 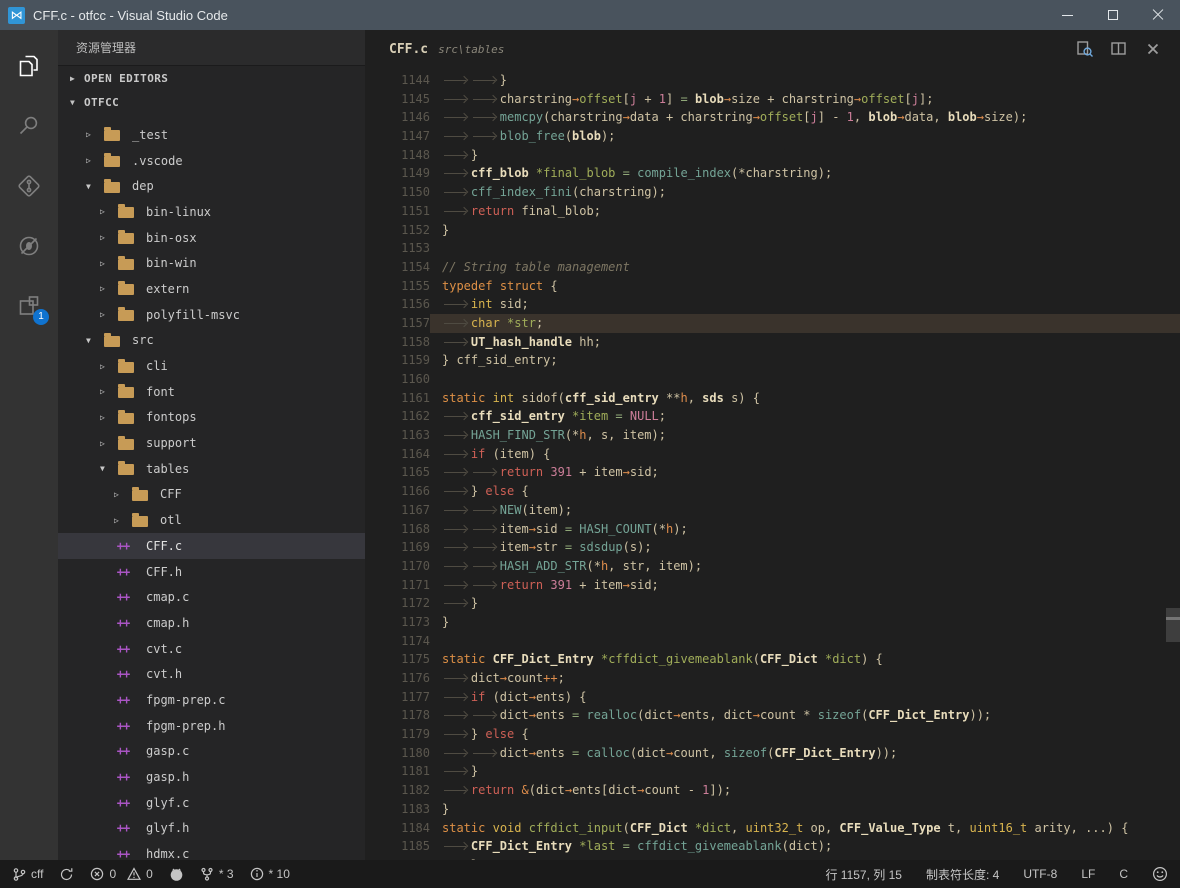 What do you see at coordinates (217, 874) in the screenshot?
I see `github-forks-status: * 3` at bounding box center [217, 874].